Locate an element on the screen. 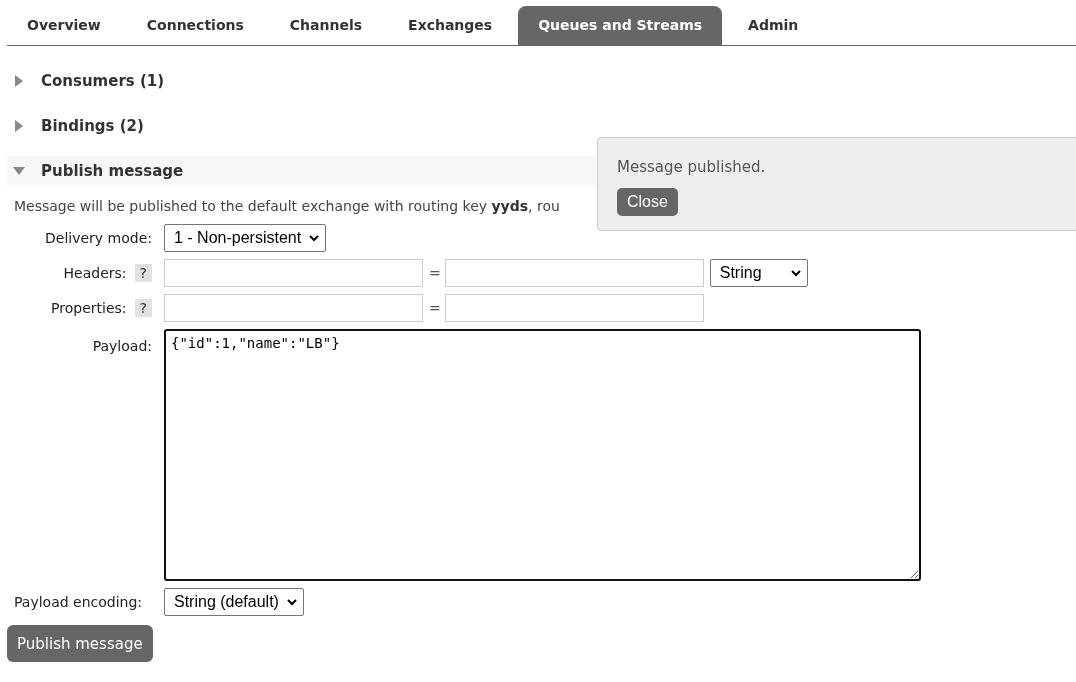 The width and height of the screenshot is (1076, 682). nav-tab: Queues and Streams is located at coordinates (620, 25).